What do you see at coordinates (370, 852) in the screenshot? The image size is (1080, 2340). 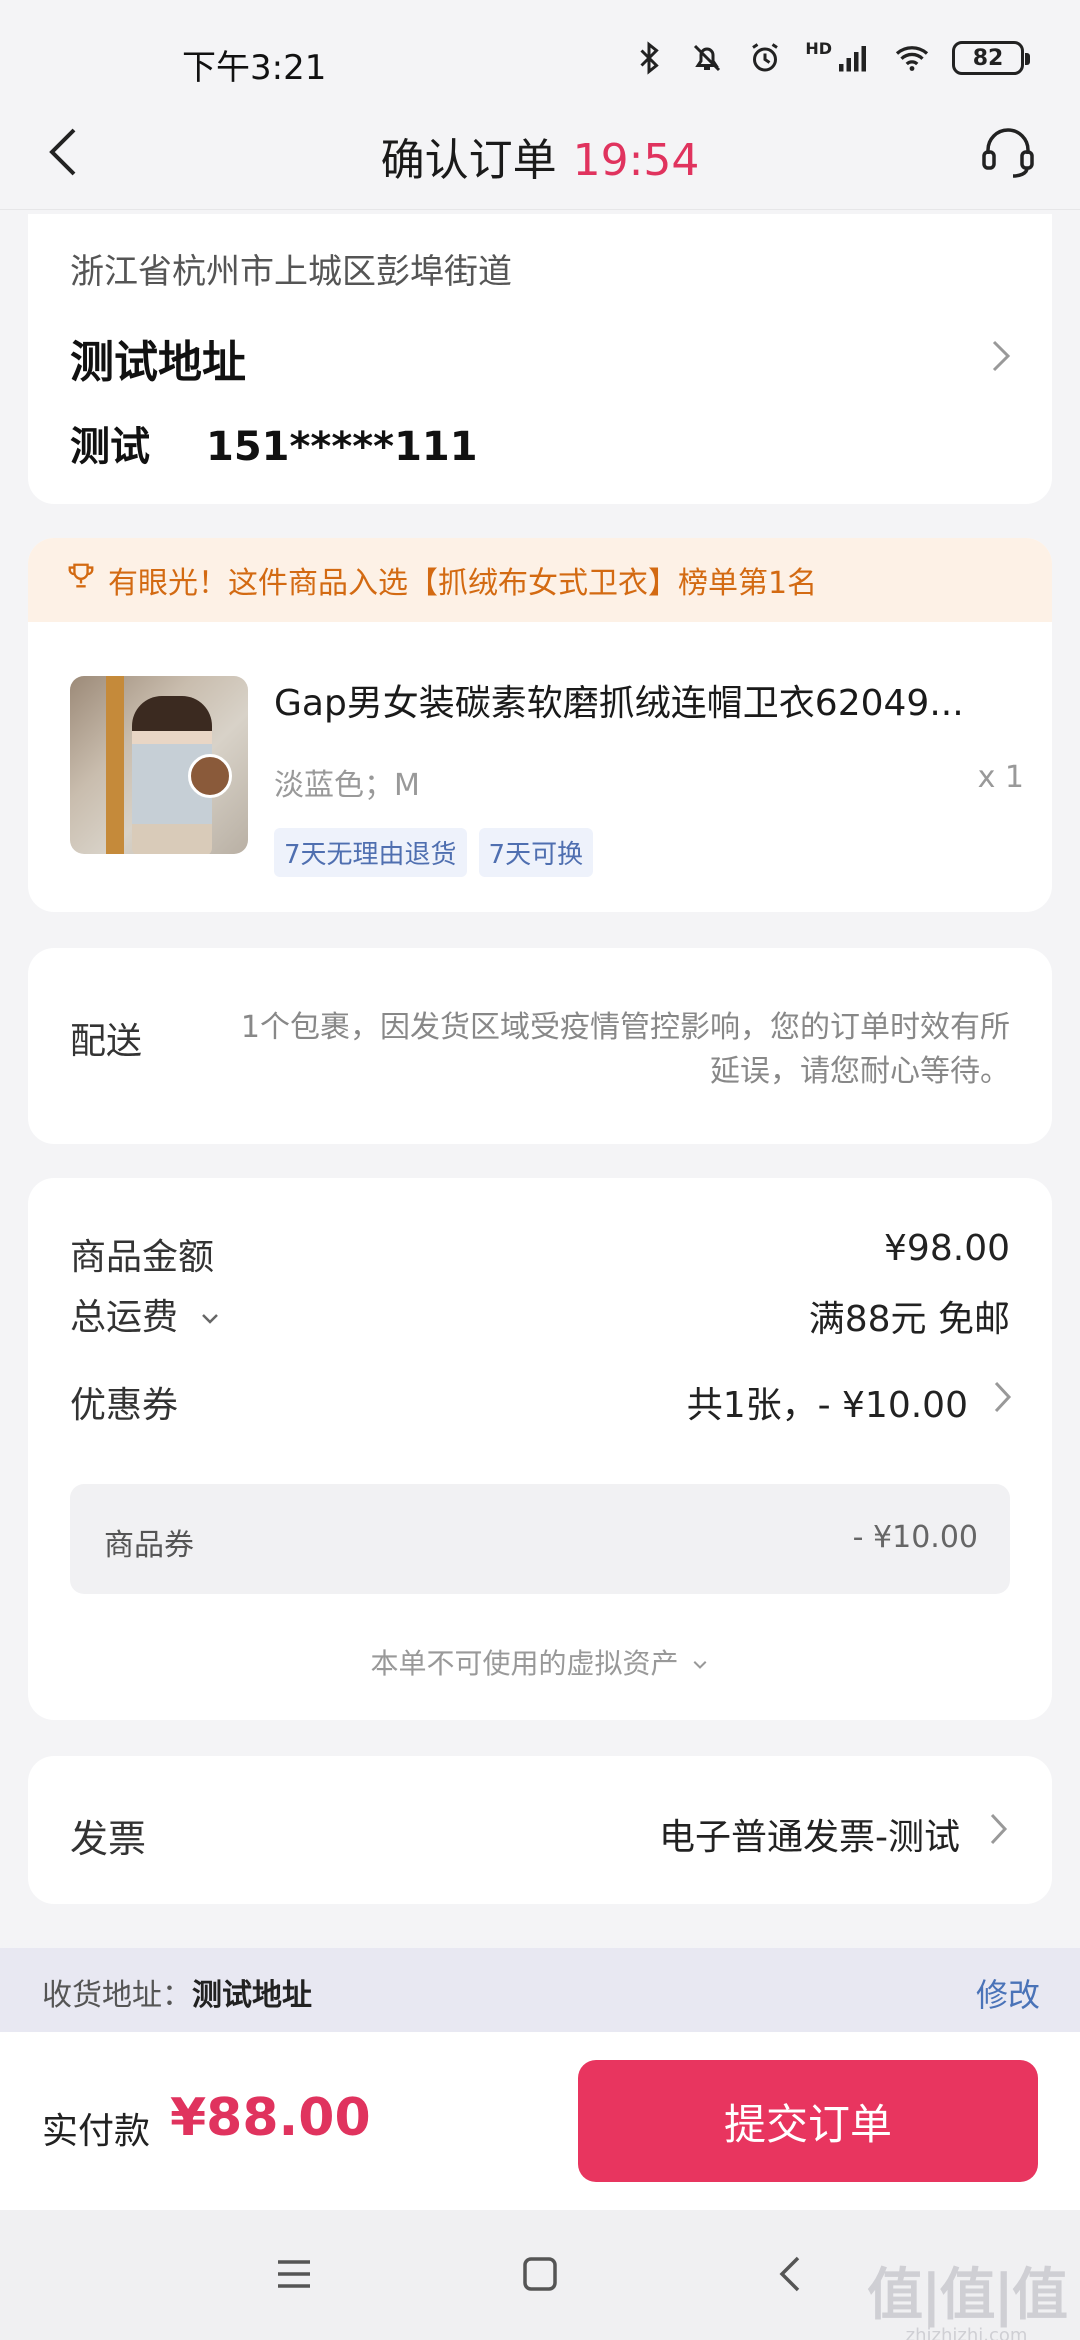 I see `service-tag: 7天无理由退货` at bounding box center [370, 852].